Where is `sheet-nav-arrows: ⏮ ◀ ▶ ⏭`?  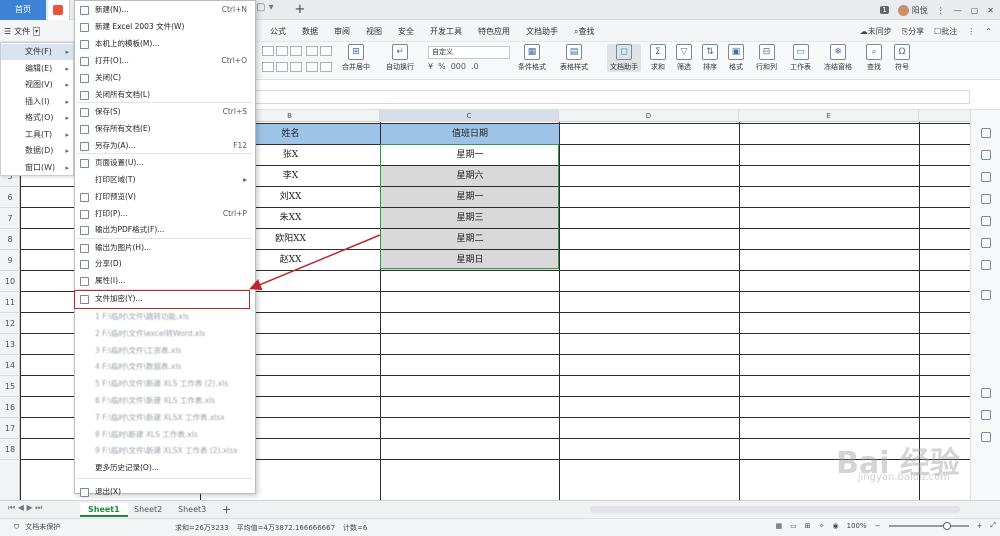
sheet-nav-arrows: ⏮ ◀ ▶ ⏭ is located at coordinates (25, 508).